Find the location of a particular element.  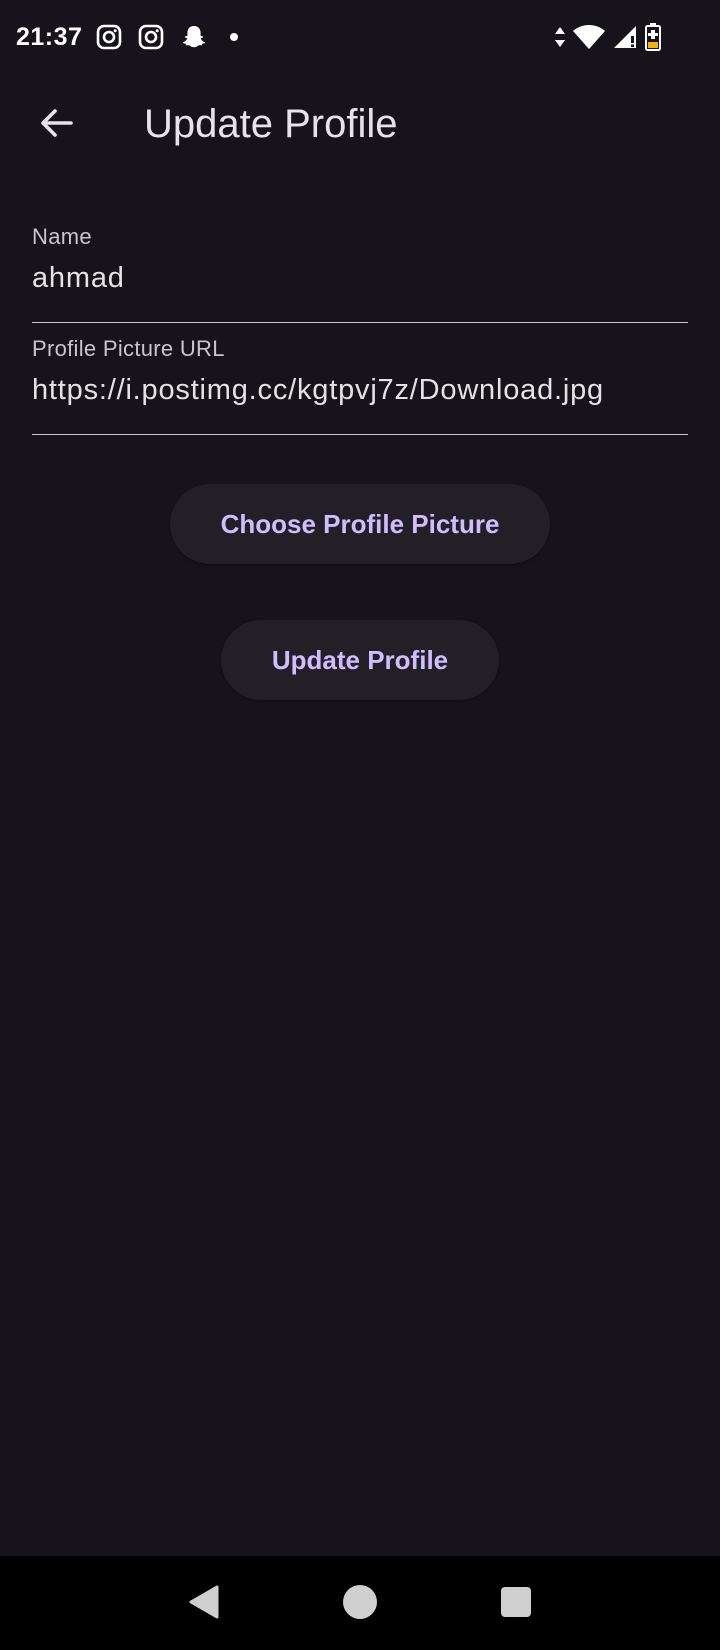

app-bar: Update Profile is located at coordinates (360, 124).